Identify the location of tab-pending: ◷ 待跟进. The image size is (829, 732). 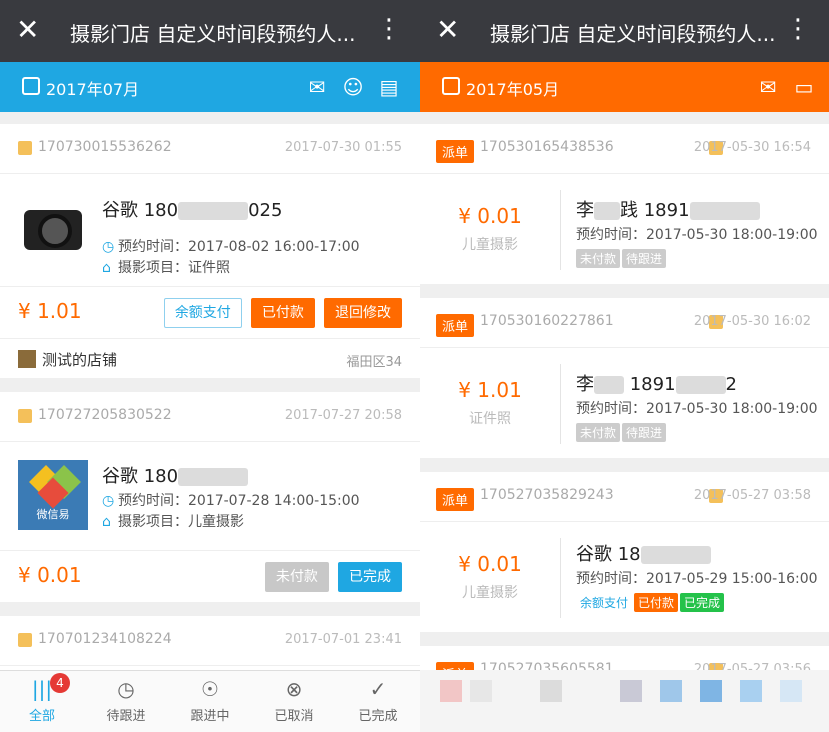
(126, 701).